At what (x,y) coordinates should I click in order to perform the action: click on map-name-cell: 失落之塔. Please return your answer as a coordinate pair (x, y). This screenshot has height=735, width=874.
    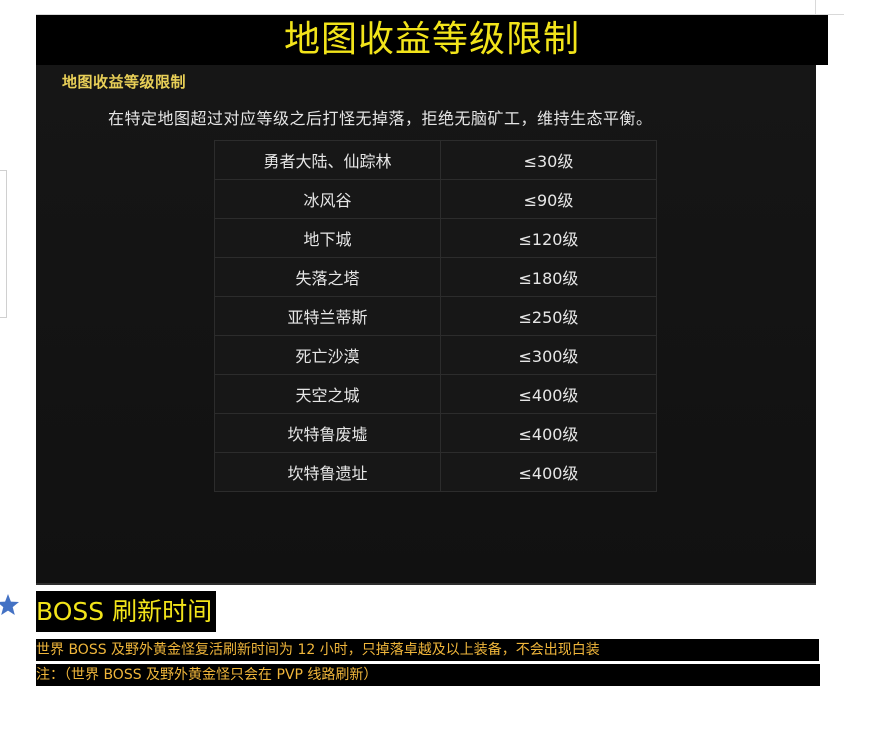
    Looking at the image, I should click on (327, 277).